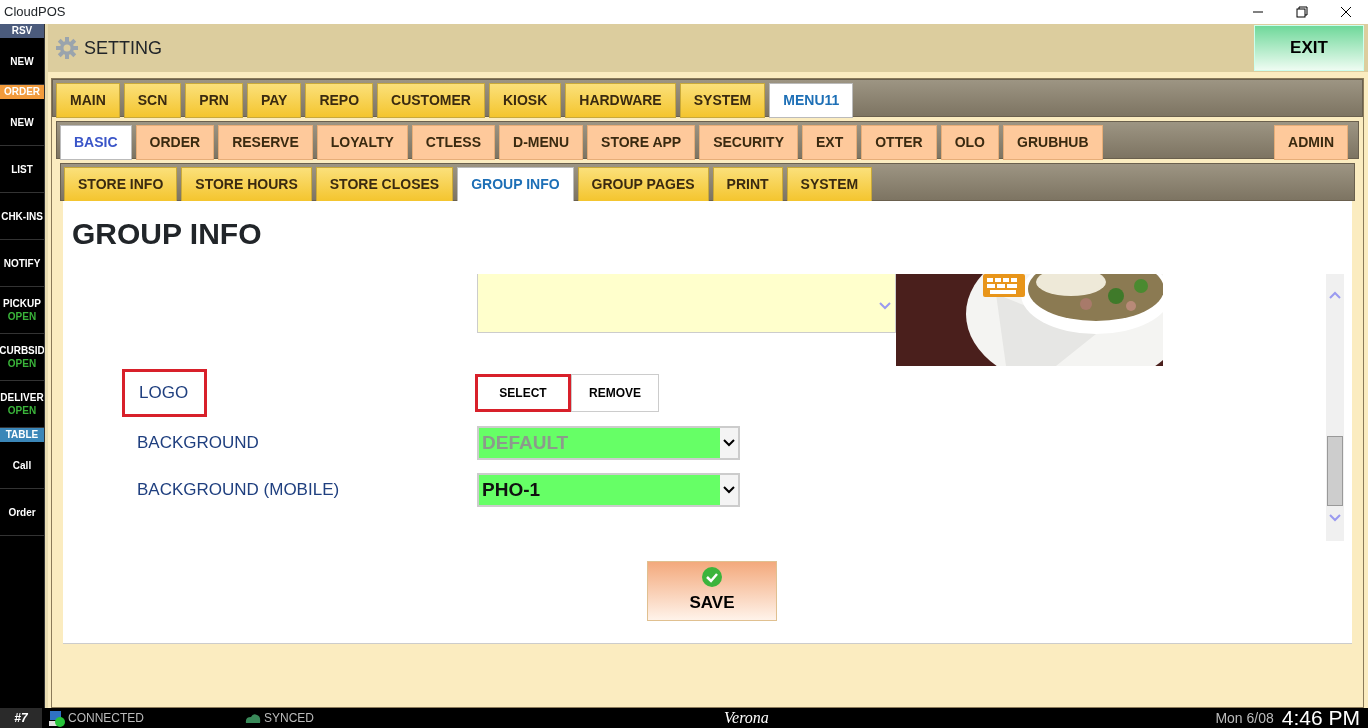  What do you see at coordinates (712, 577) in the screenshot?
I see `check-icon` at bounding box center [712, 577].